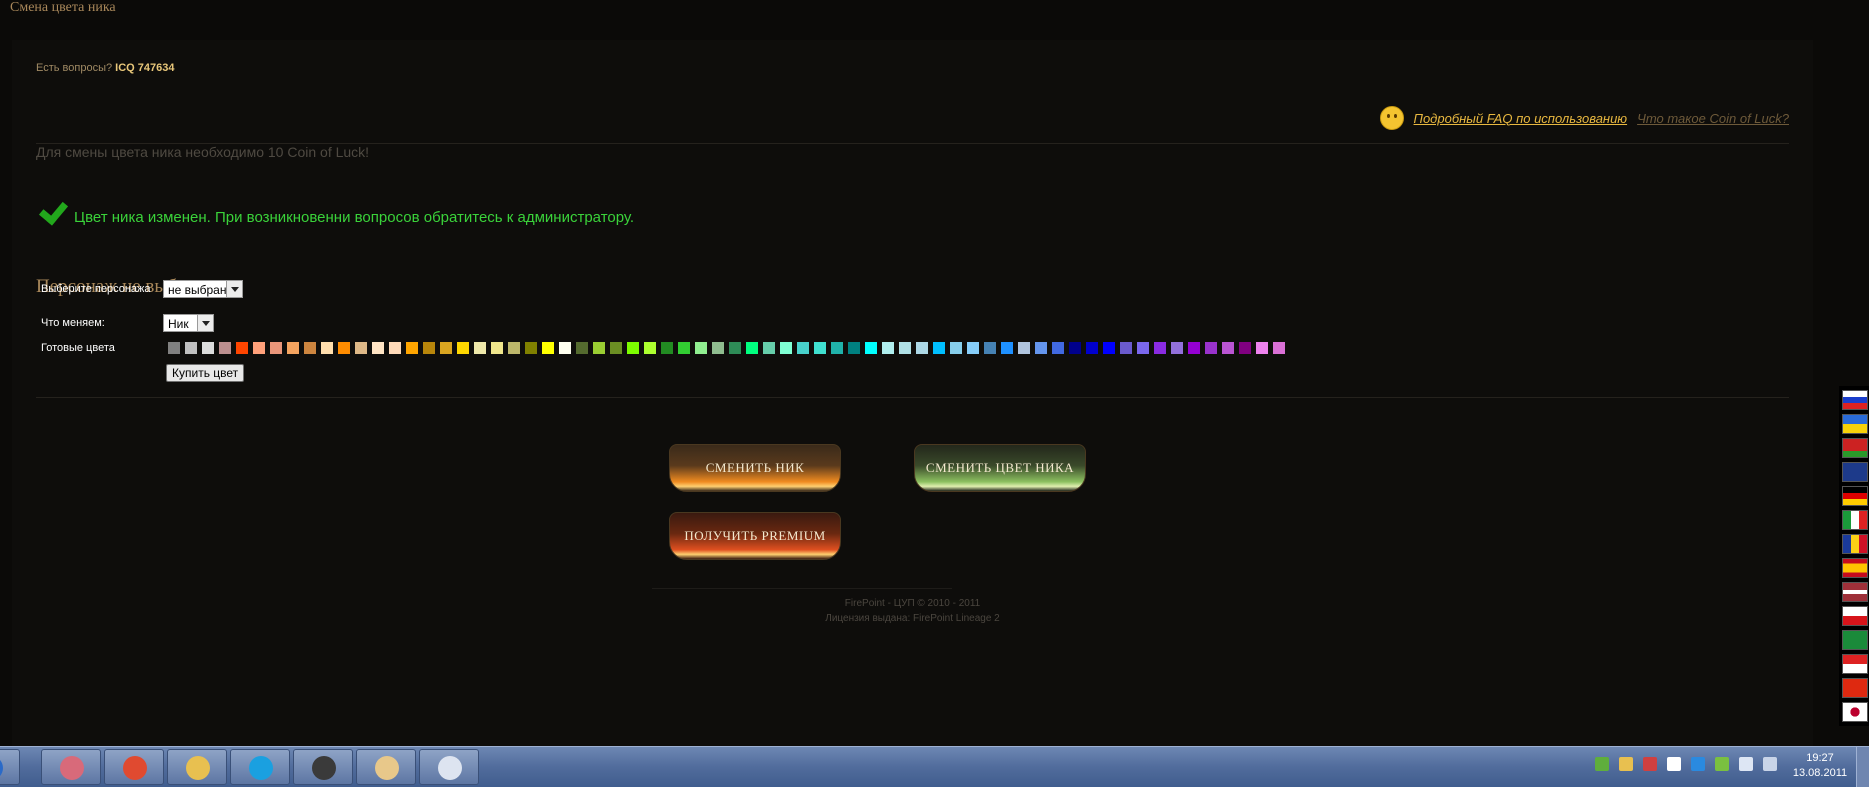  I want to click on flag-cn-icon, so click(1855, 688).